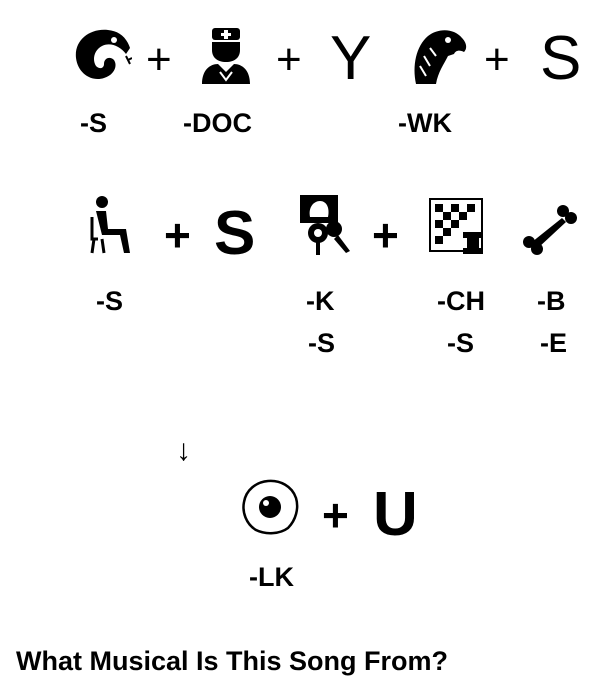  I want to click on snake-icon, so click(103, 54).